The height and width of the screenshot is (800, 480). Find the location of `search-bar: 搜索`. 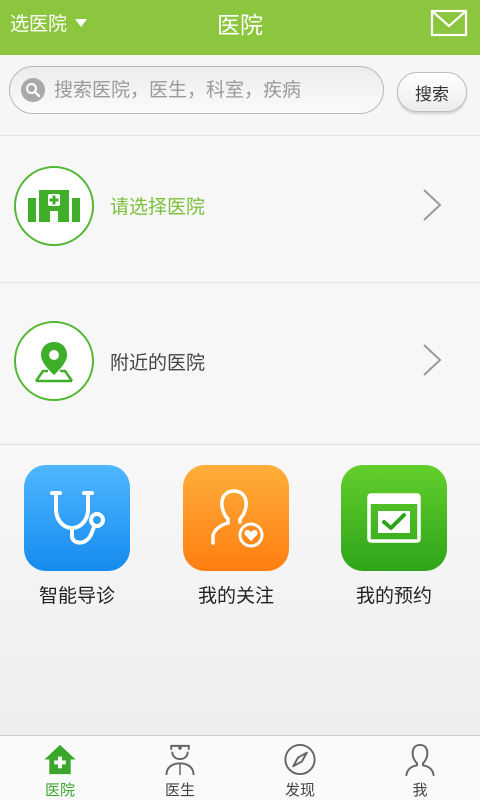

search-bar: 搜索 is located at coordinates (240, 95).